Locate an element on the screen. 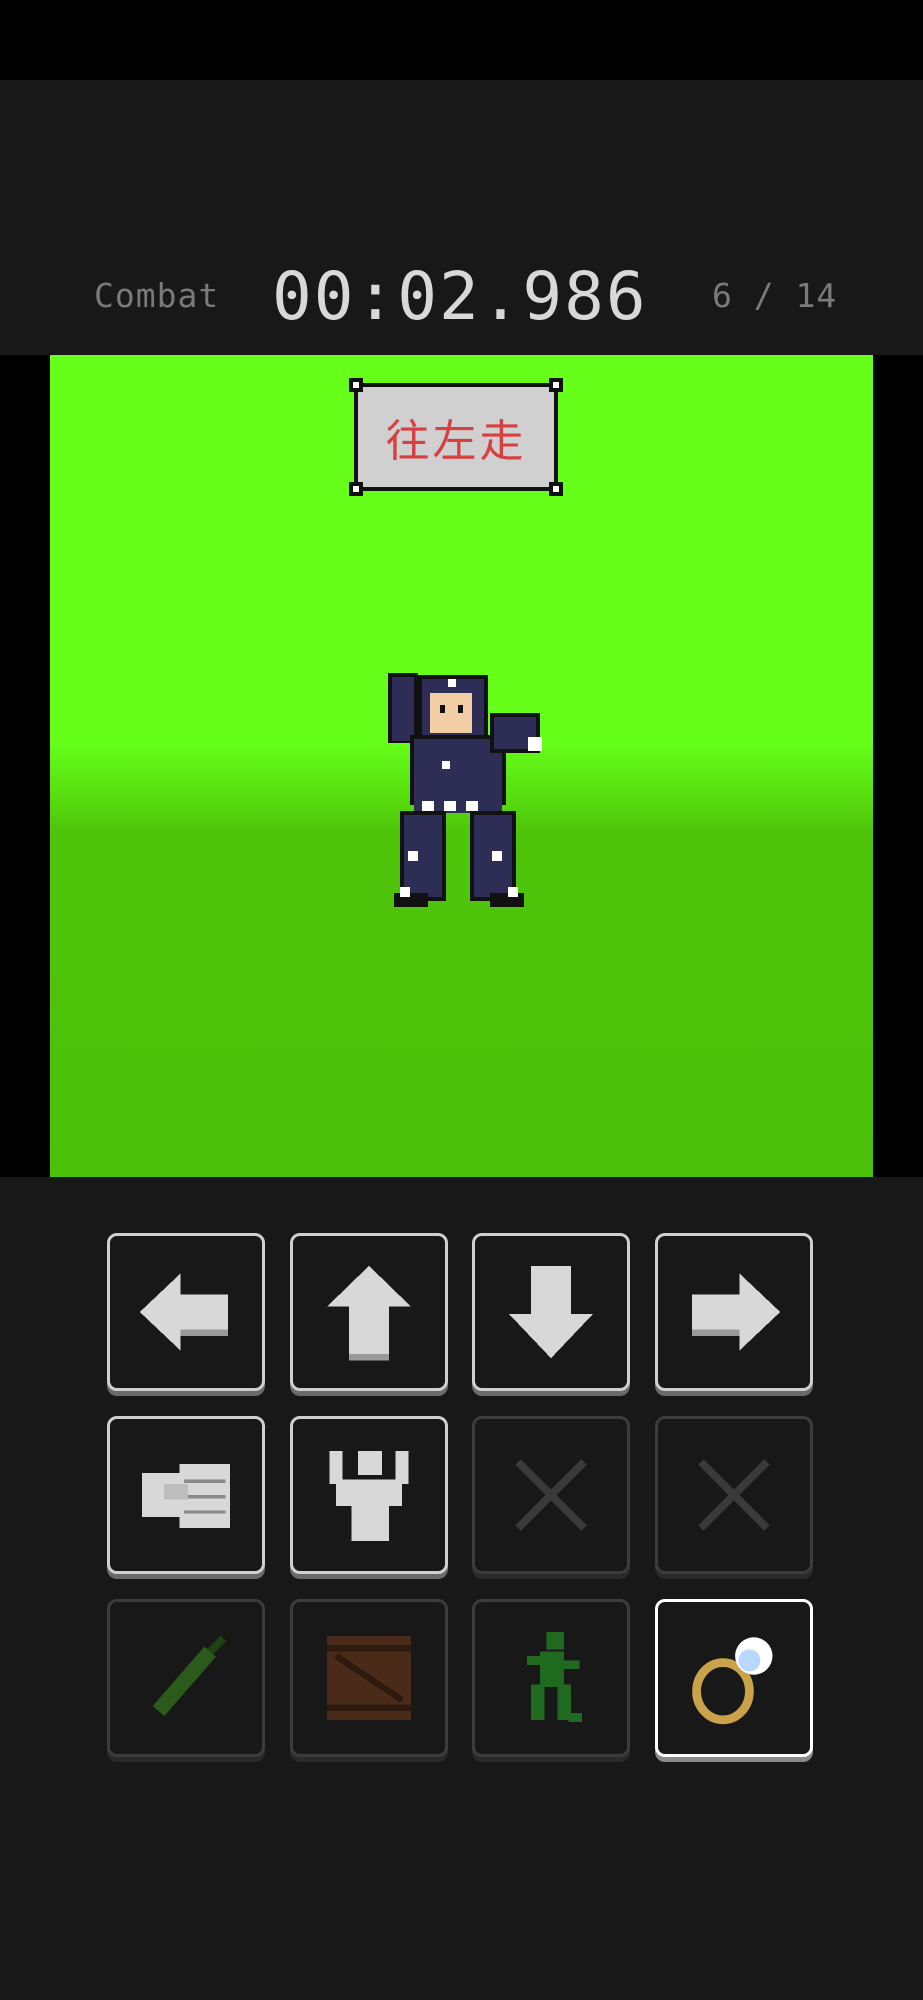 The height and width of the screenshot is (2000, 923). flex-icon is located at coordinates (369, 1496).